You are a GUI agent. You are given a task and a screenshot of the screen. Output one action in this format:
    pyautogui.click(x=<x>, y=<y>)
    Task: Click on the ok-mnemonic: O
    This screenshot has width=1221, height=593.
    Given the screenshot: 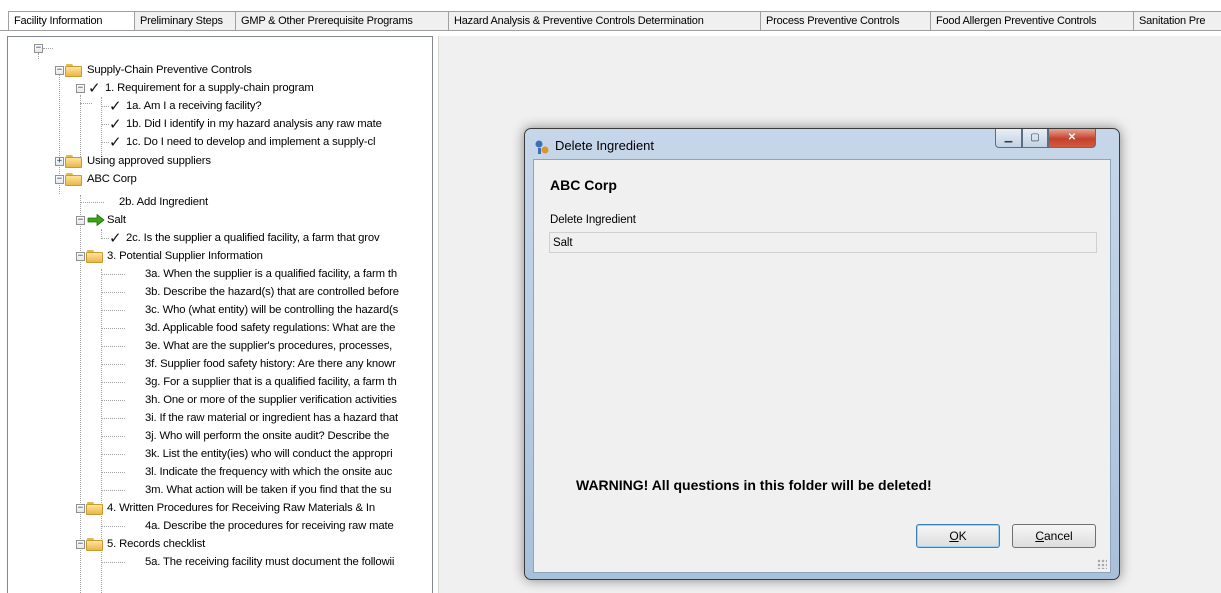 What is the action you would take?
    pyautogui.click(x=954, y=536)
    